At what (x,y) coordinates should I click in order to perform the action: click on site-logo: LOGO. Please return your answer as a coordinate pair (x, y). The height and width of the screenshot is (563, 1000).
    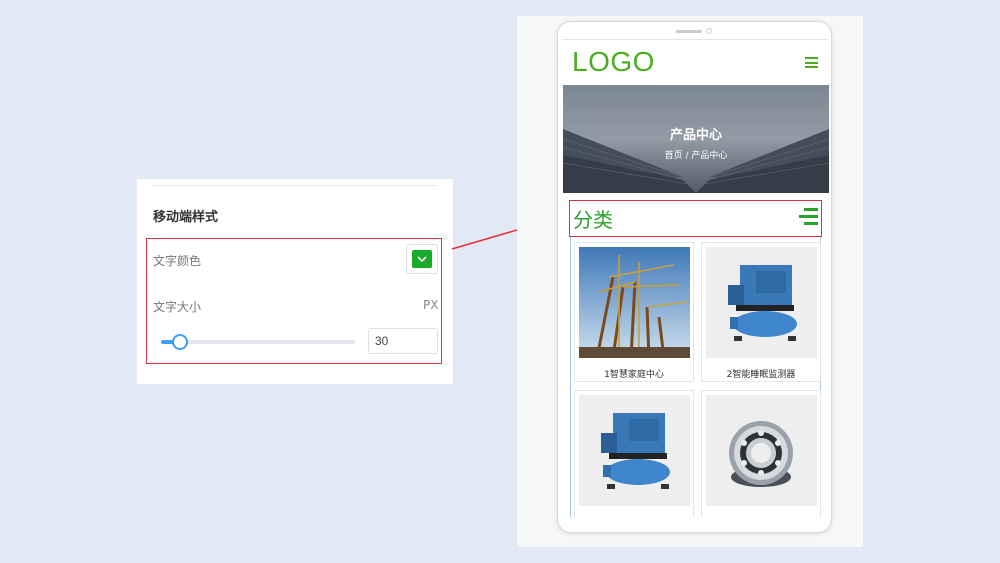
    Looking at the image, I should click on (613, 62).